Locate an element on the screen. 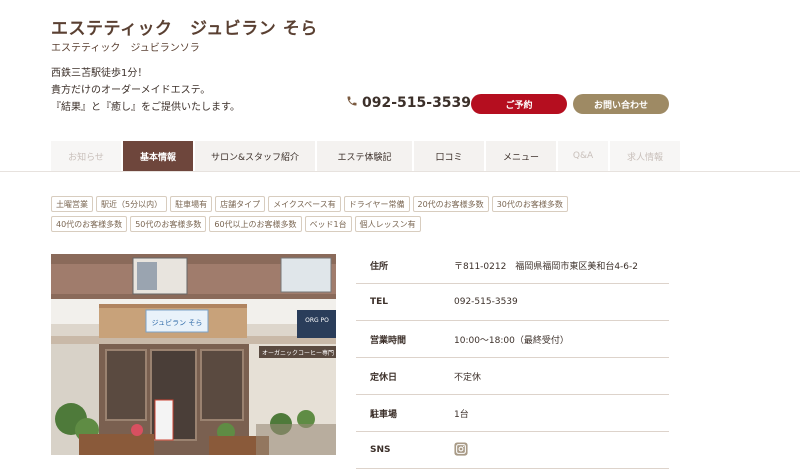 The width and height of the screenshot is (800, 469). info-value: 〒811-0212 福岡県福岡市東区美和台4-6-2 is located at coordinates (546, 266).